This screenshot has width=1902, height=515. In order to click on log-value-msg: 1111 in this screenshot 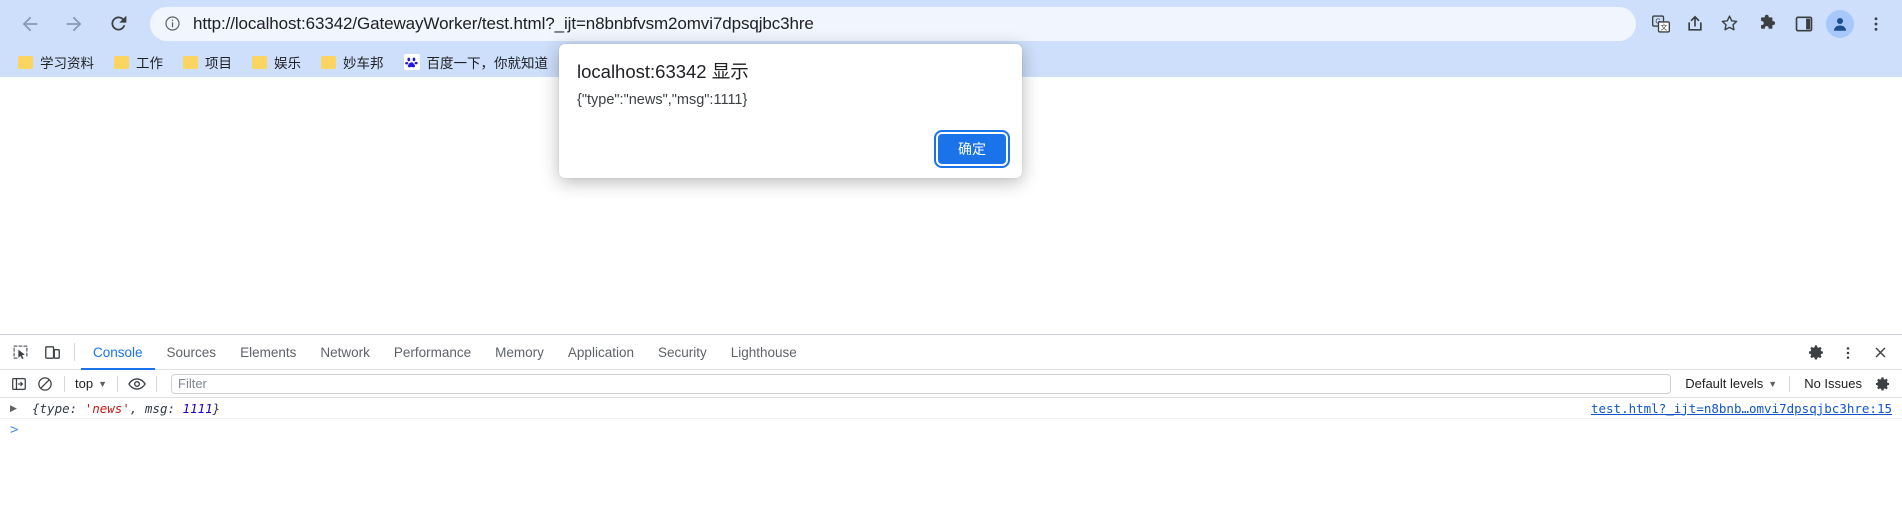, I will do `click(197, 408)`.